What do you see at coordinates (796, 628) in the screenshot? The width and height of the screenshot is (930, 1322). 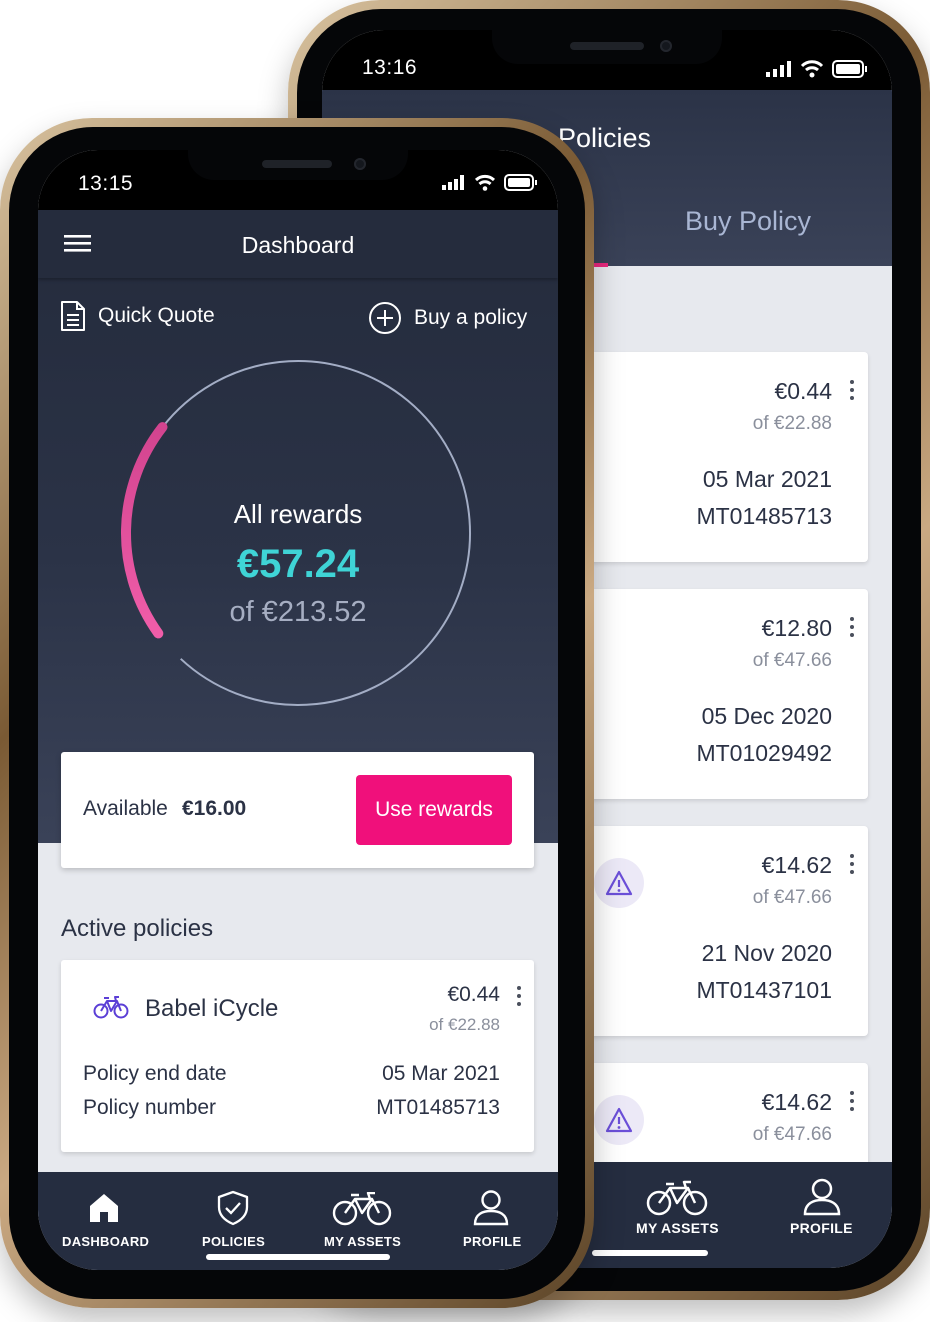 I see `policy-amount: €12.80` at bounding box center [796, 628].